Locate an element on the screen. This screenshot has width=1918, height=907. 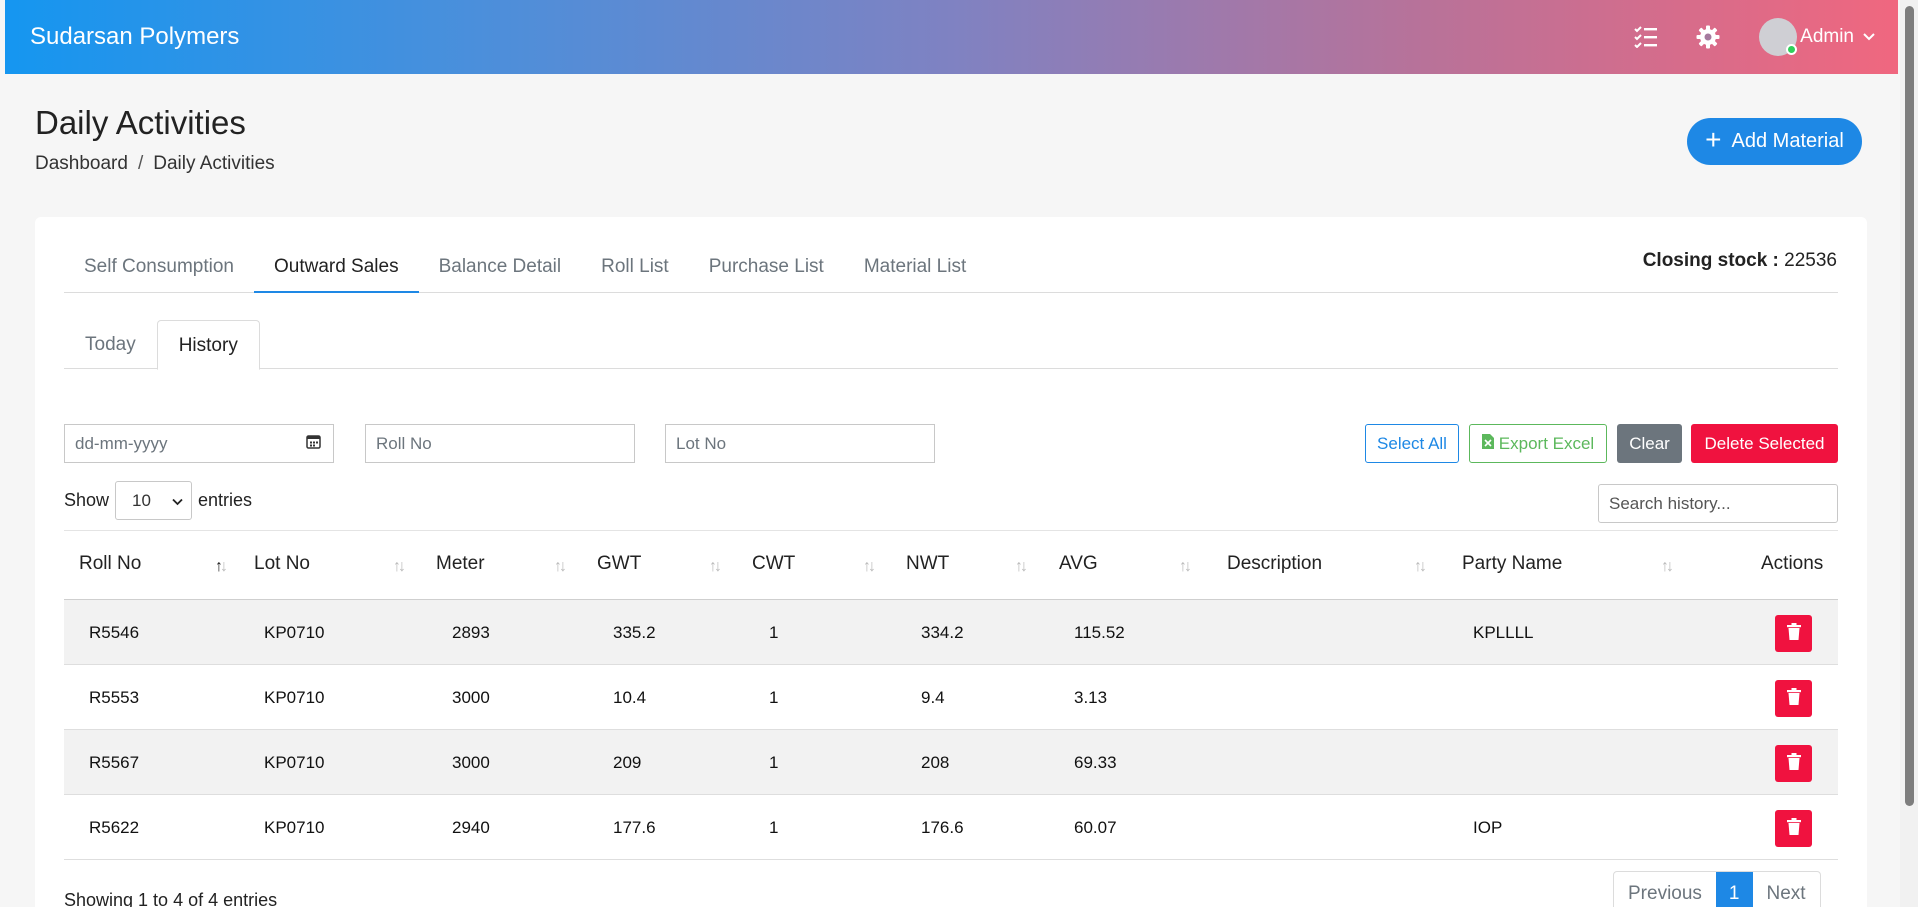
avatar is located at coordinates (1778, 37).